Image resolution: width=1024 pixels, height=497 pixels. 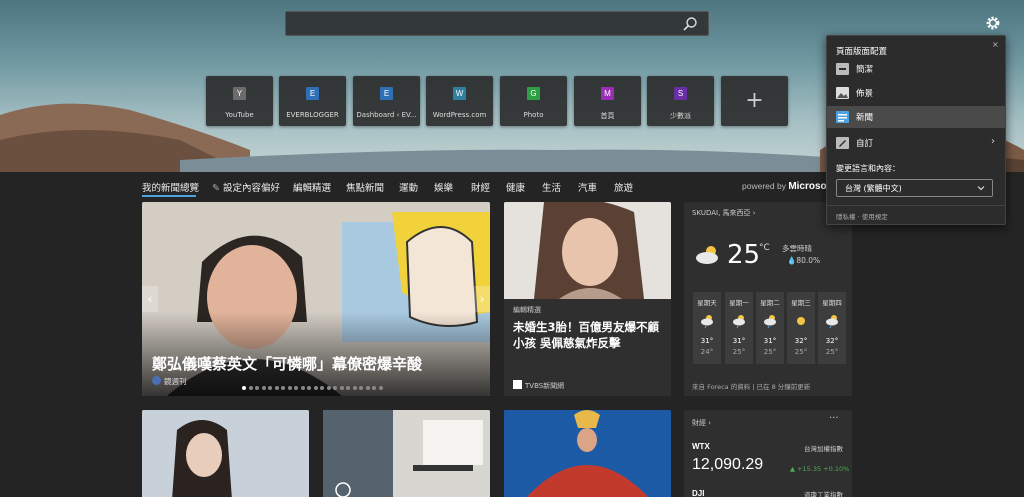 I want to click on close-icon: ×, so click(x=995, y=44).